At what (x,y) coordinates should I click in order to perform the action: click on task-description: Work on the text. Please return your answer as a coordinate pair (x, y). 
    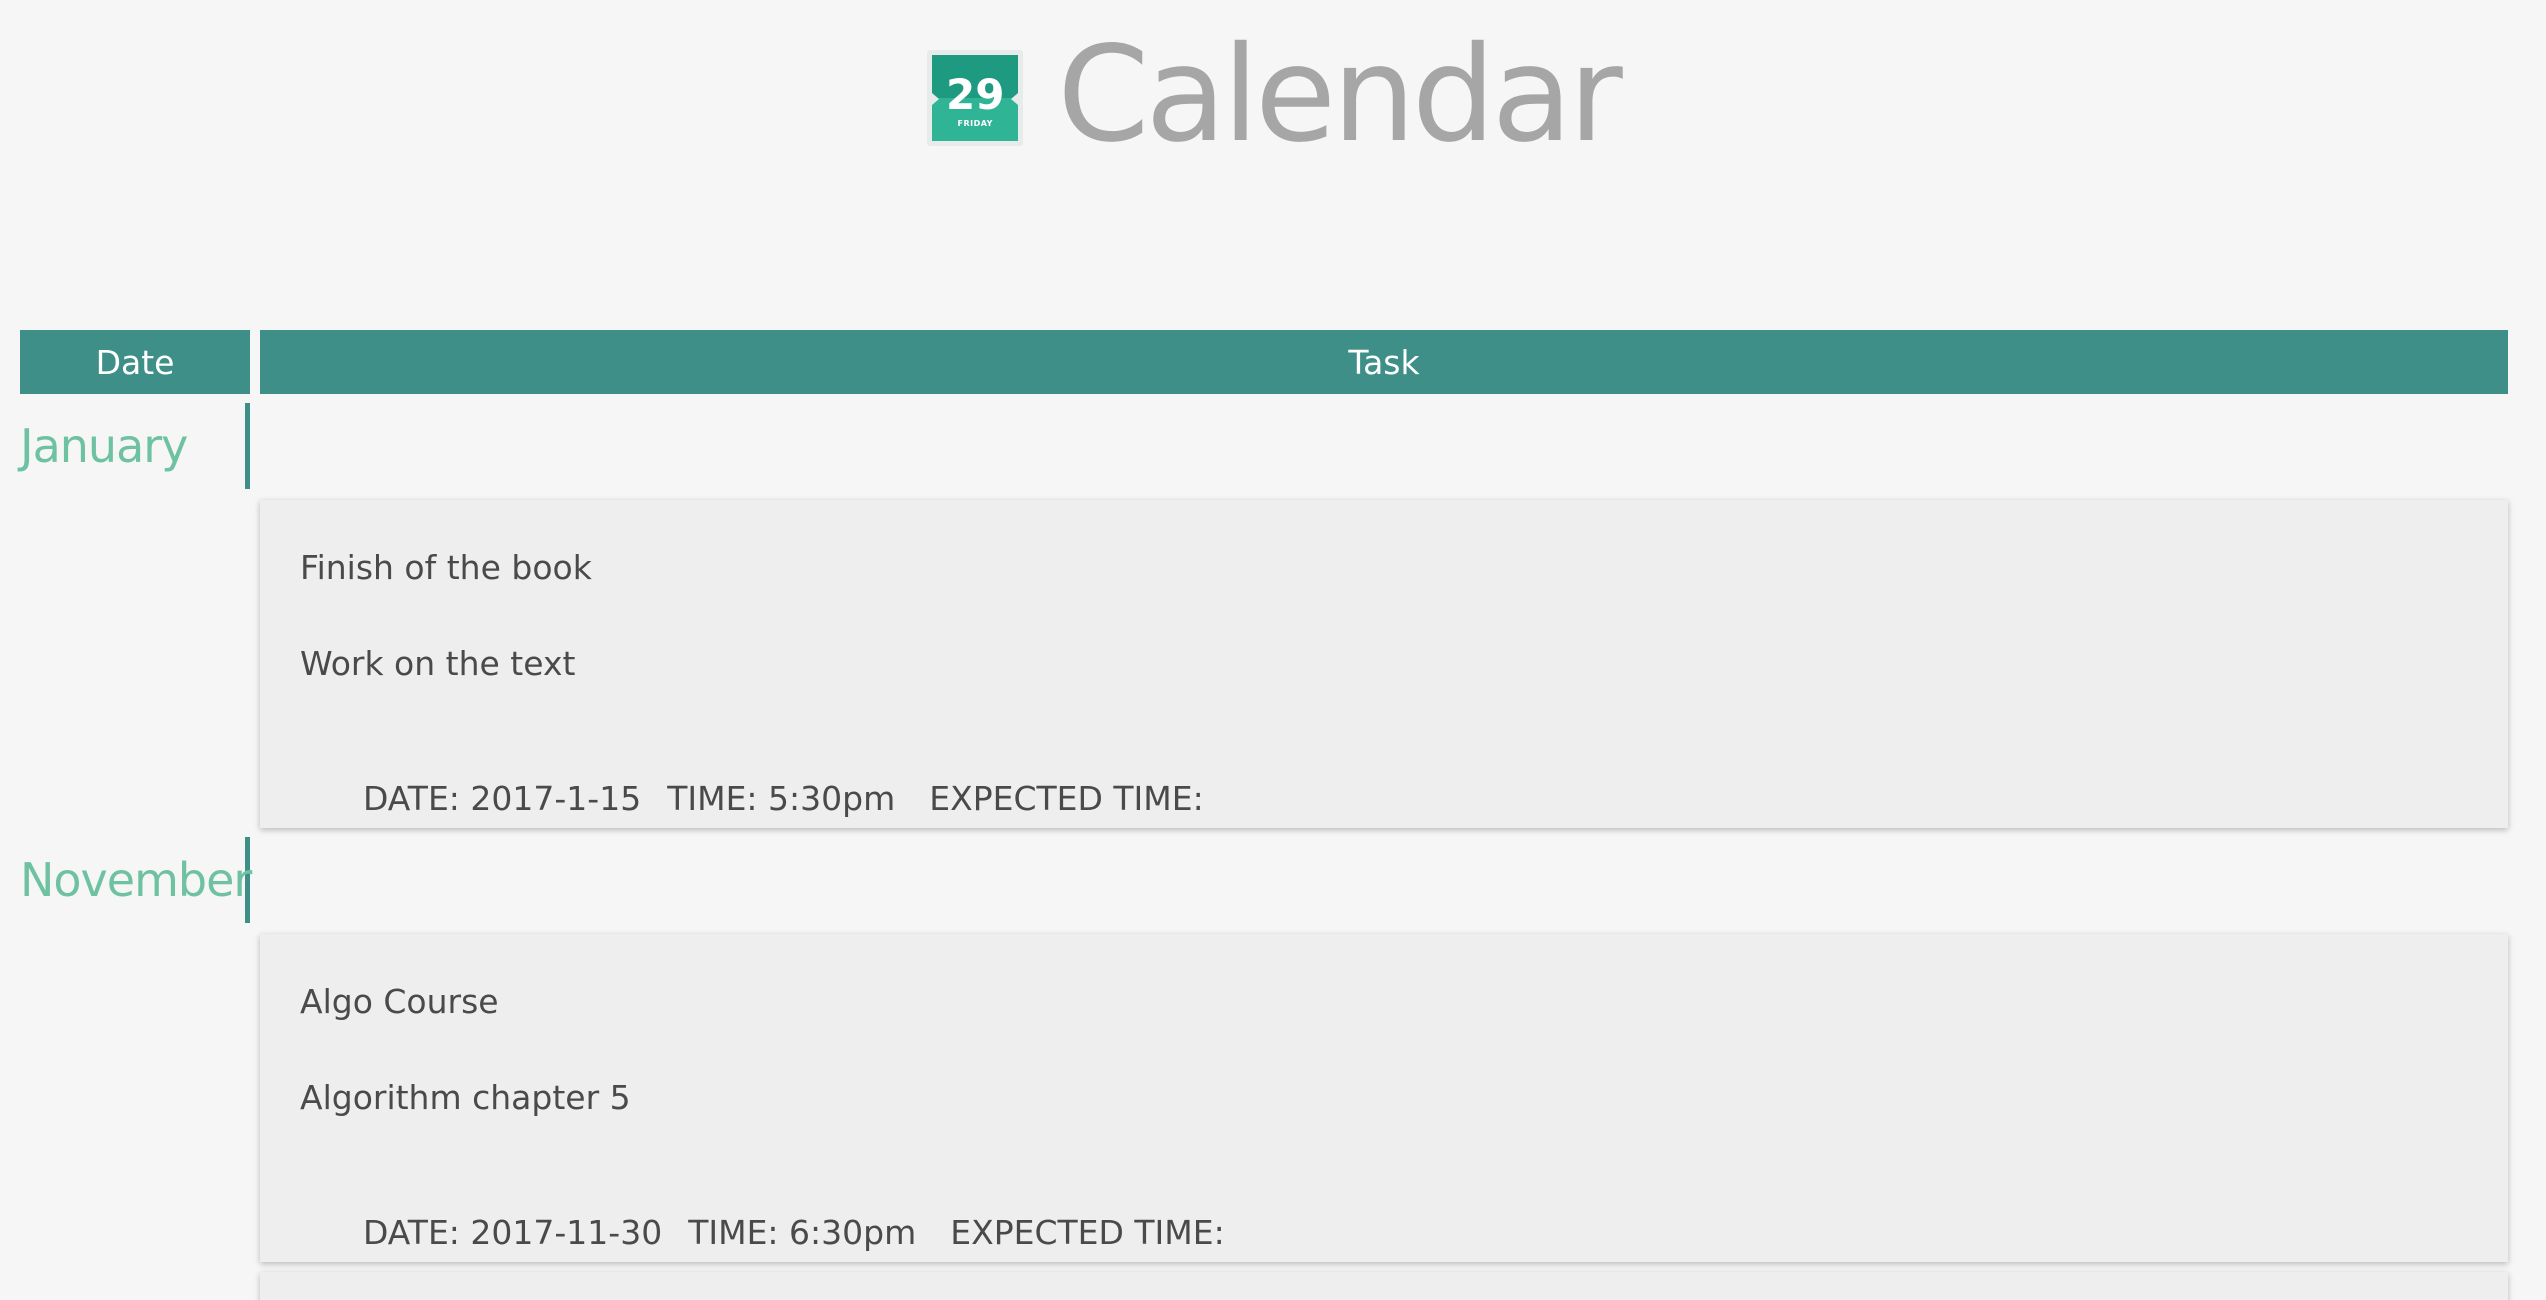
    Looking at the image, I should click on (438, 663).